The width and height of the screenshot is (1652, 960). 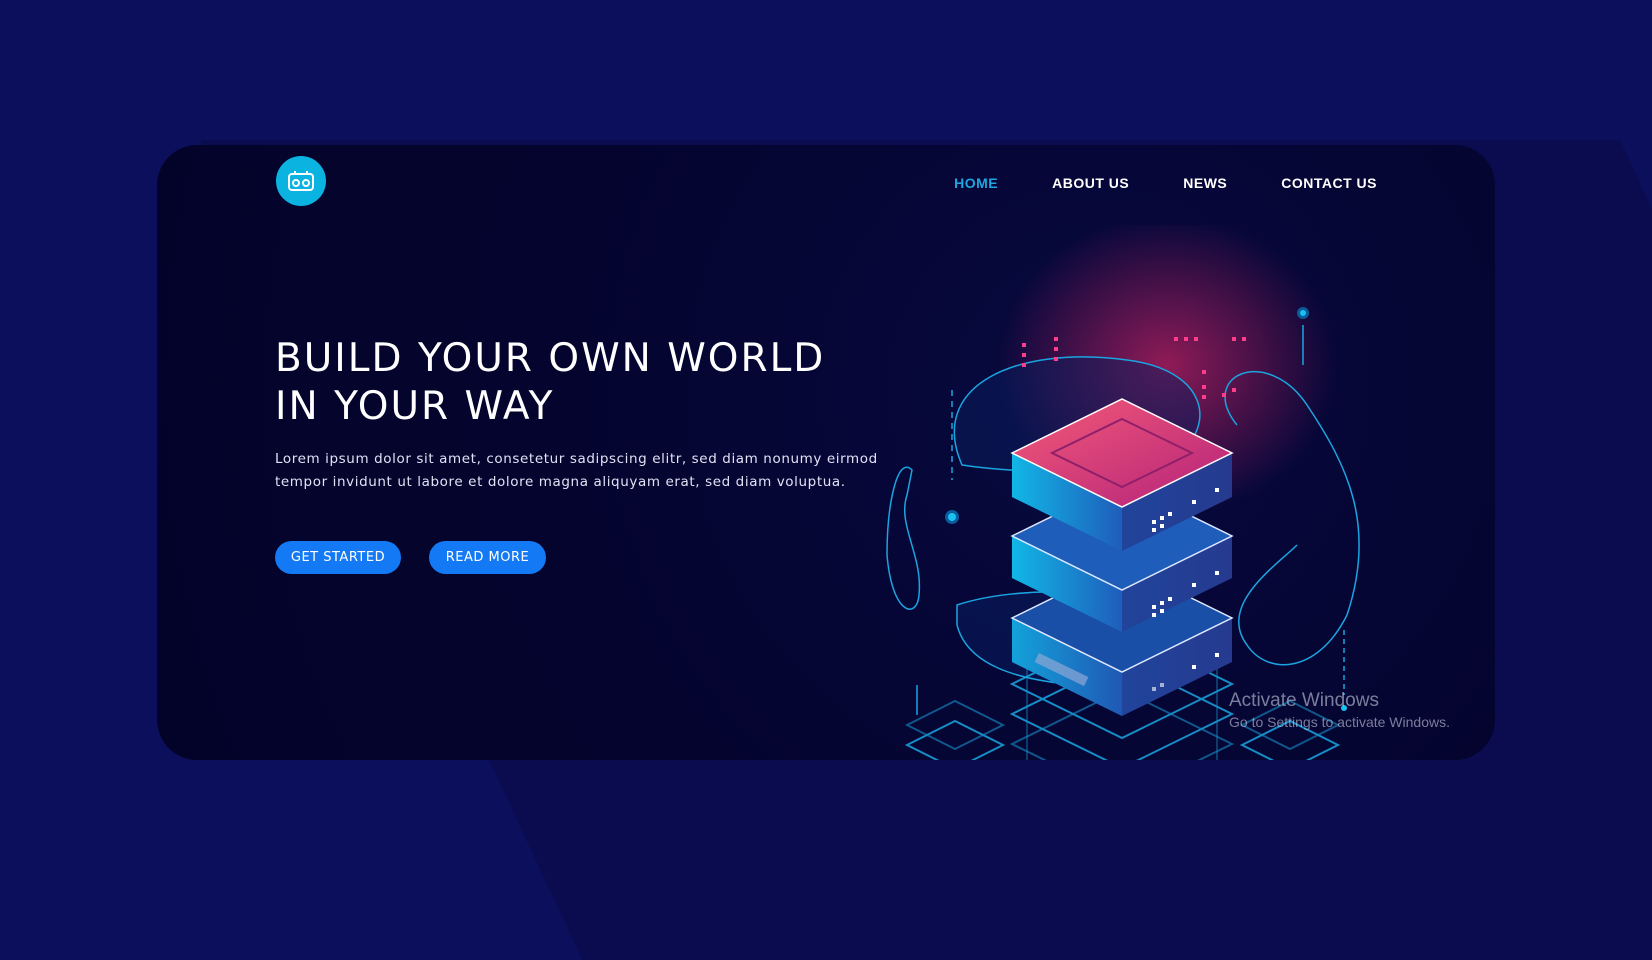 I want to click on watermark-title: Activate Windows, so click(x=1304, y=700).